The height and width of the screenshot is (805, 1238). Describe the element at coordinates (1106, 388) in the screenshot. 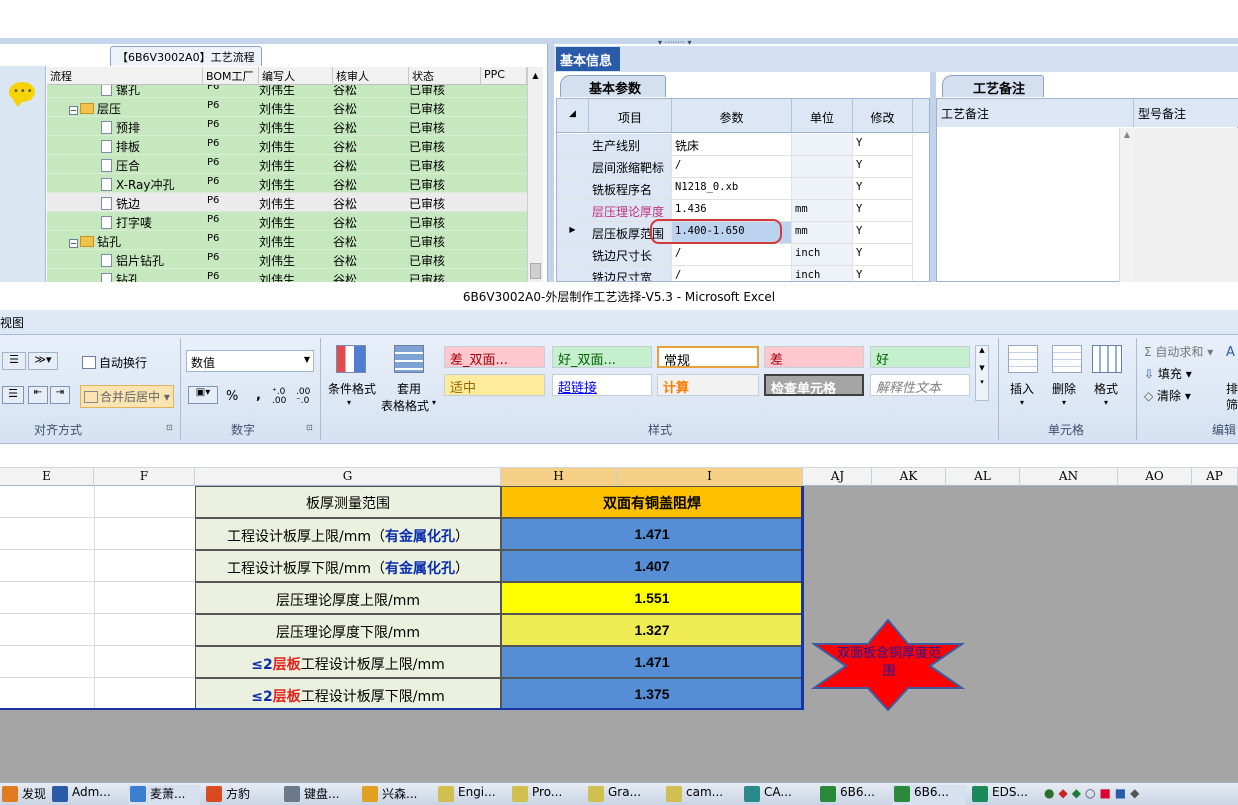

I see `format-button: 格式` at that location.